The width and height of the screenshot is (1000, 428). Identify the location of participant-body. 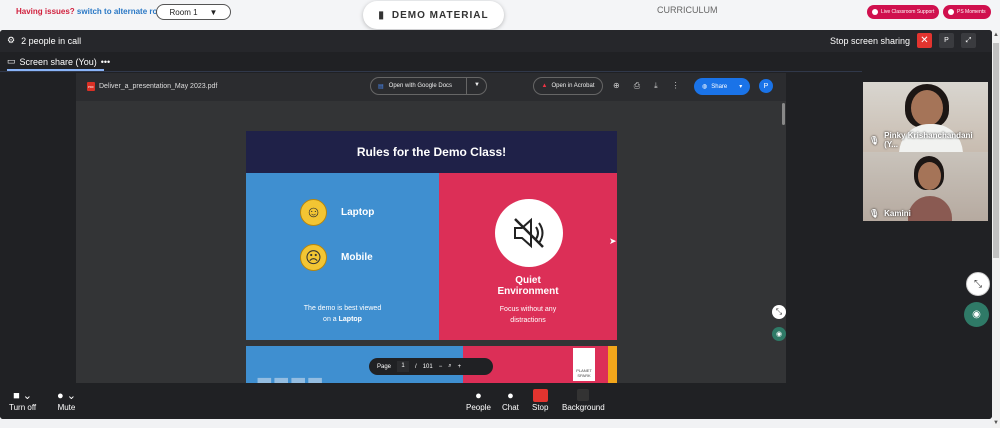
(930, 208).